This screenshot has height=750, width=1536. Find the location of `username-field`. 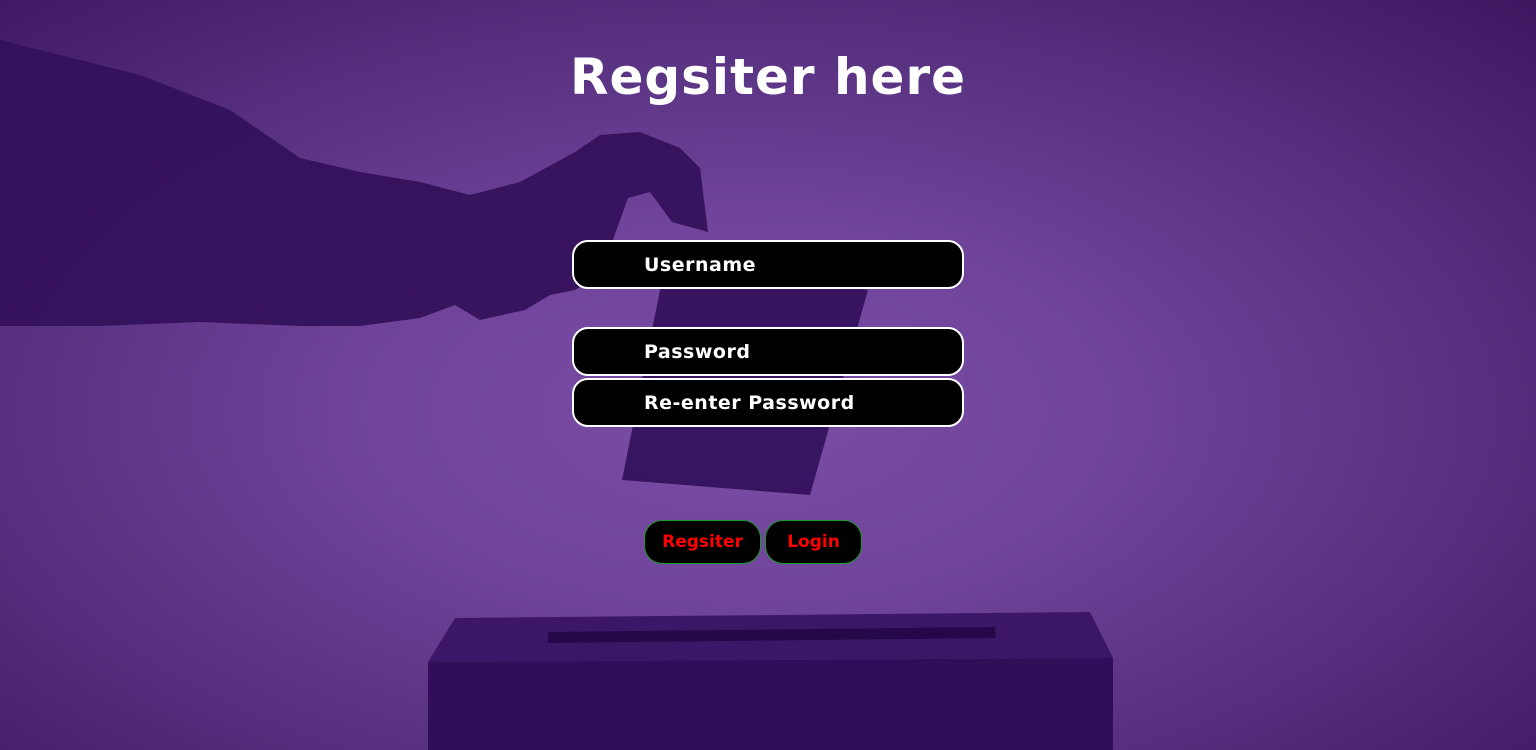

username-field is located at coordinates (768, 264).